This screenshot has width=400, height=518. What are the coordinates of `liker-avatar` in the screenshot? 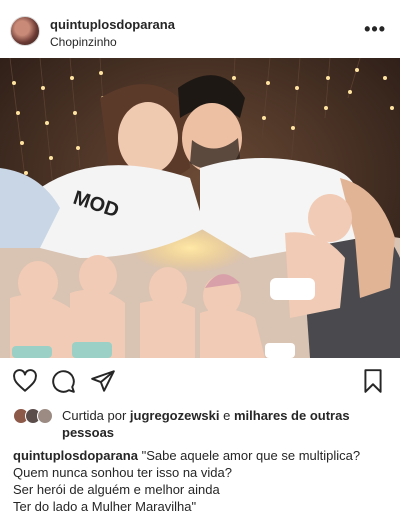 It's located at (45, 416).